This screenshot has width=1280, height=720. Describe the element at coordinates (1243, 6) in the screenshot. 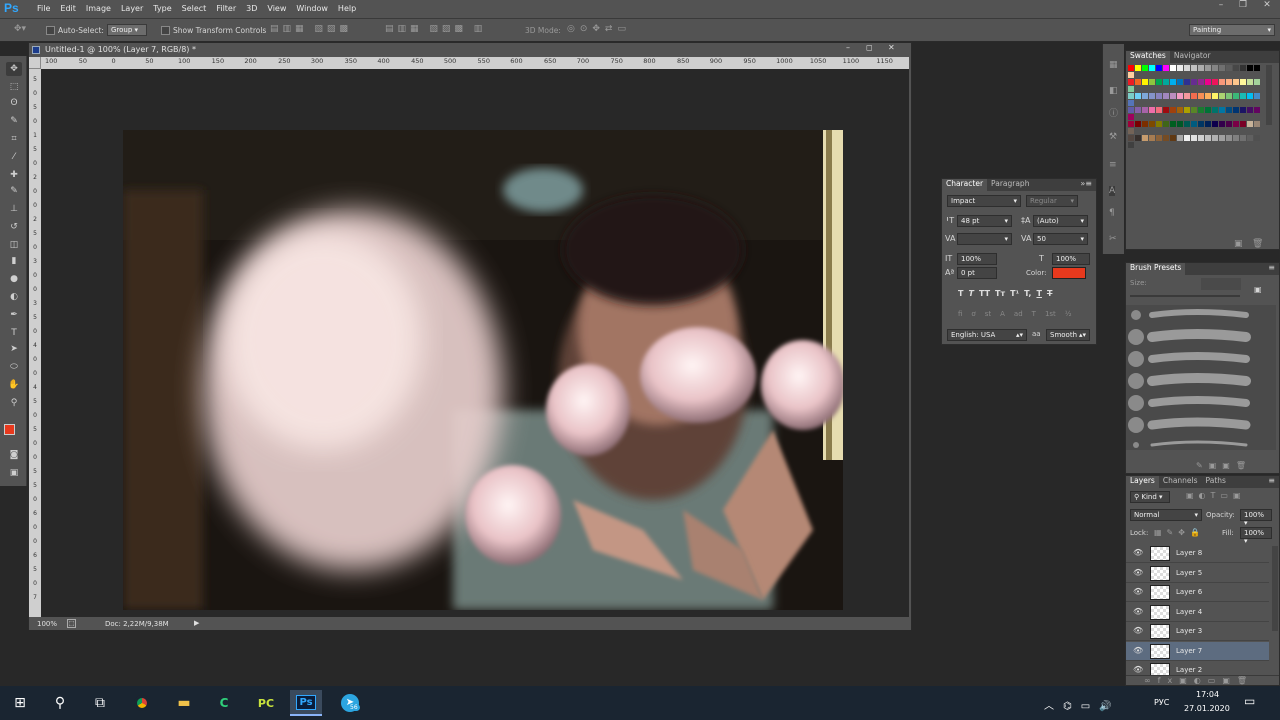

I see `restore-app-button: ❐` at that location.